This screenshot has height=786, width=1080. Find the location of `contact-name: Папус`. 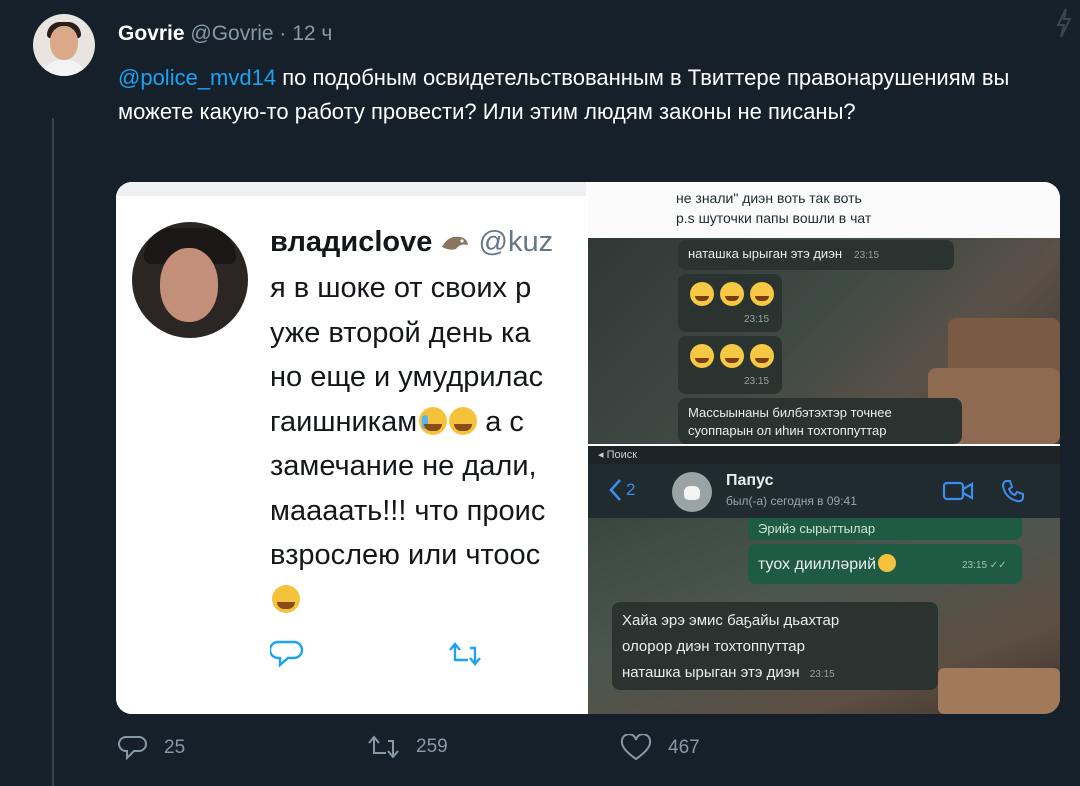

contact-name: Папус is located at coordinates (750, 480).